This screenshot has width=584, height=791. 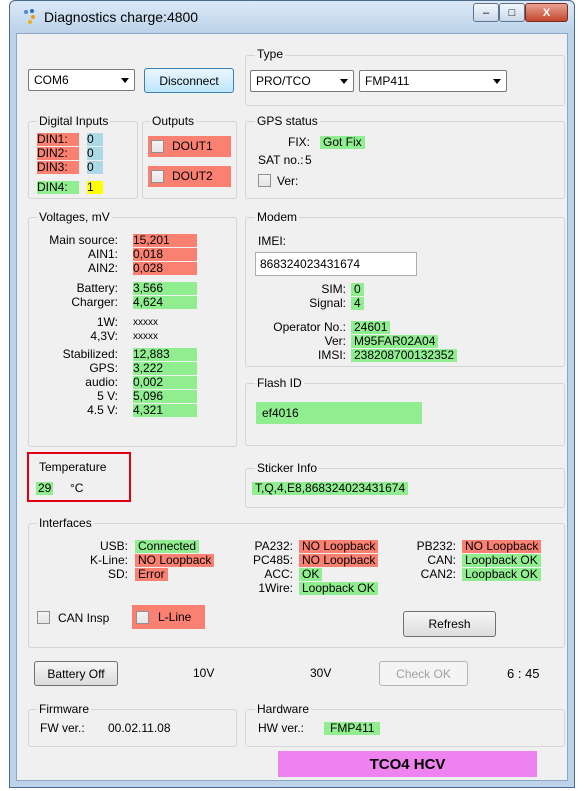 What do you see at coordinates (107, 322) in the screenshot?
I see `voltage-label: 1W:` at bounding box center [107, 322].